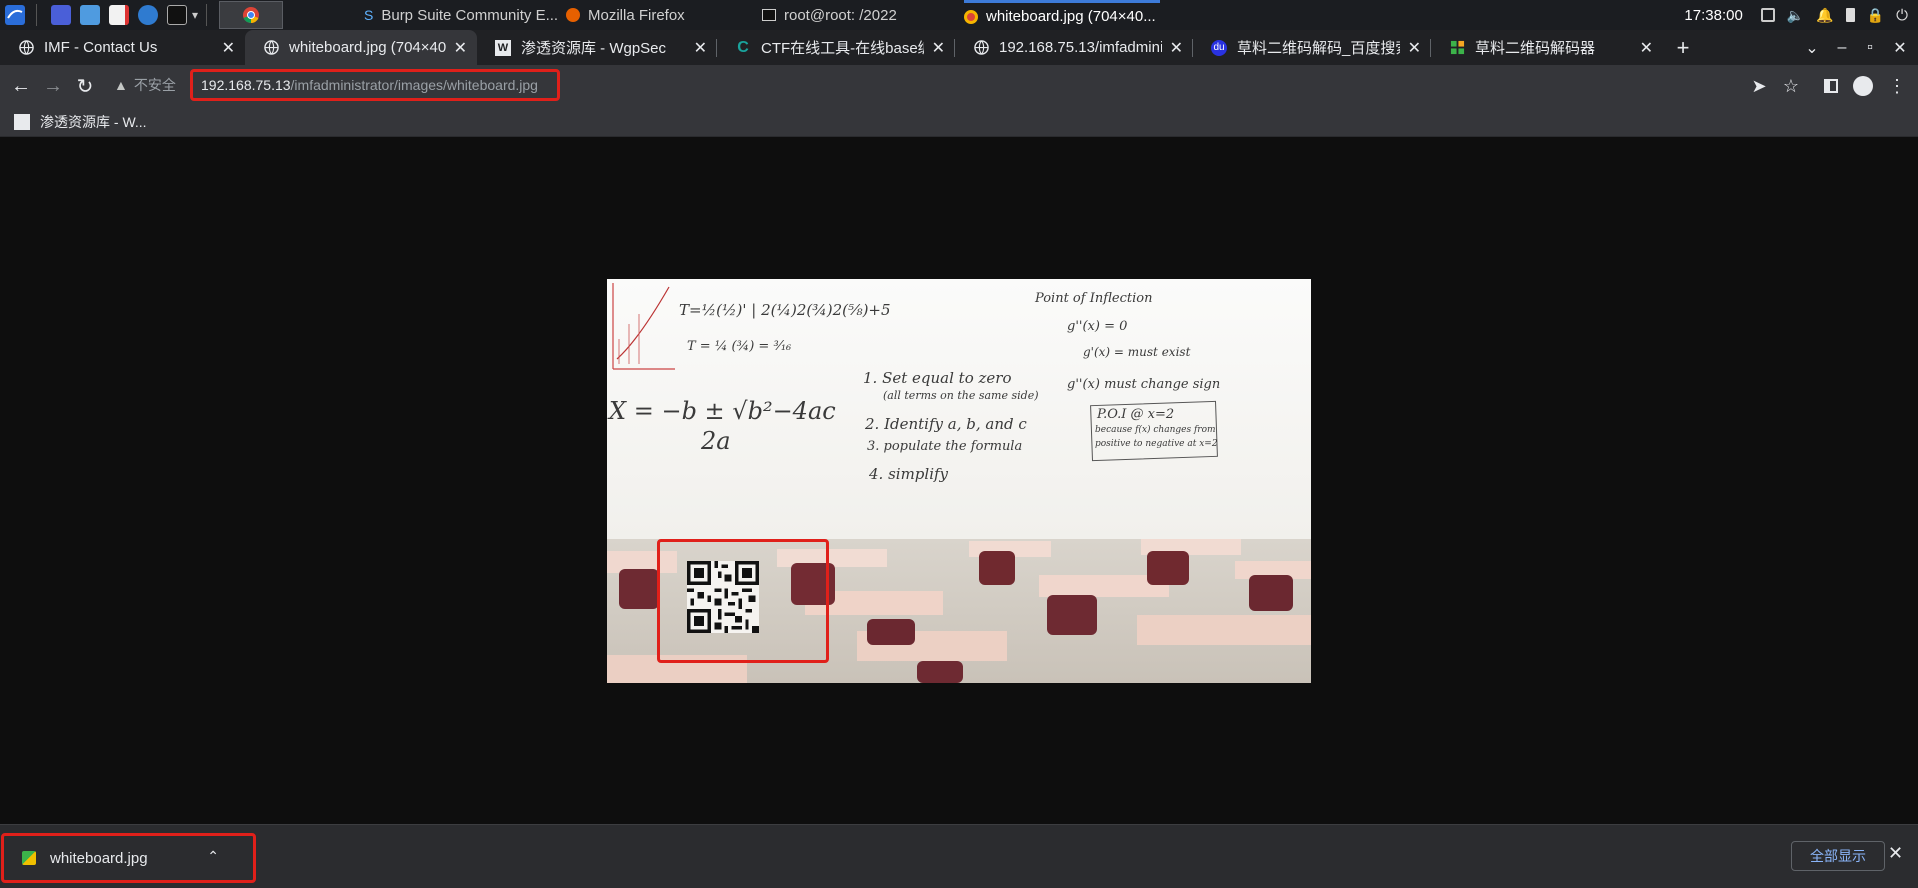 This screenshot has height=888, width=1918. I want to click on terminal-icon, so click(769, 15).